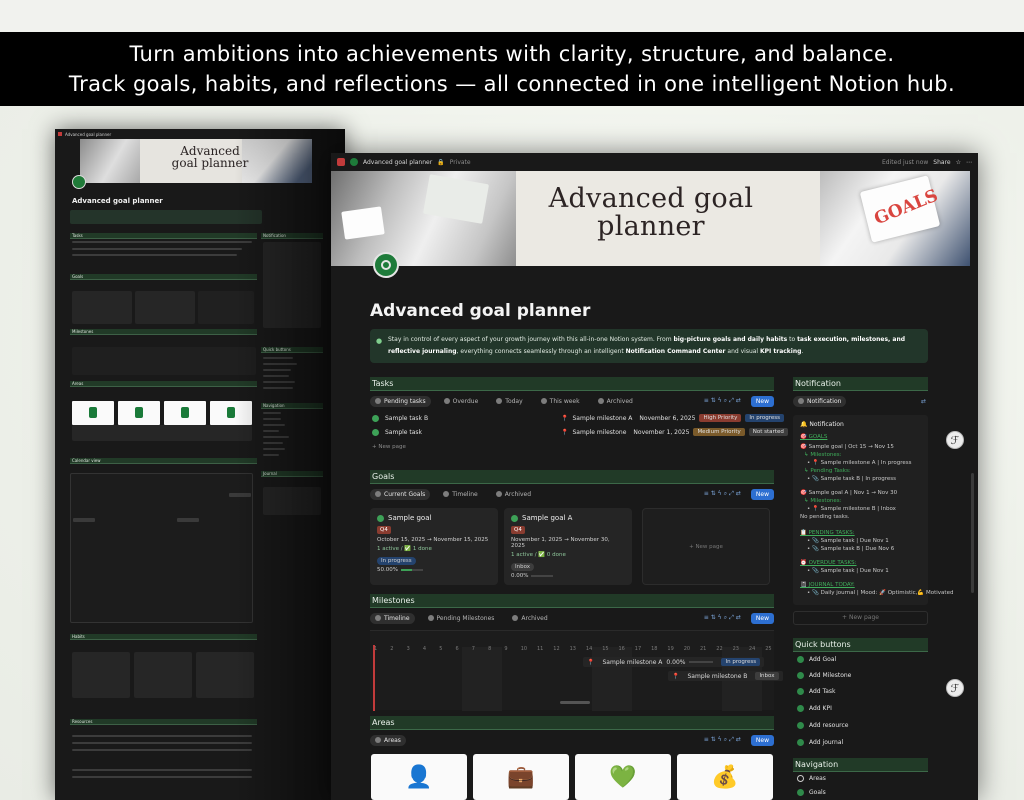 The width and height of the screenshot is (1024, 800). What do you see at coordinates (276, 376) in the screenshot?
I see `mini-quick-button` at bounding box center [276, 376].